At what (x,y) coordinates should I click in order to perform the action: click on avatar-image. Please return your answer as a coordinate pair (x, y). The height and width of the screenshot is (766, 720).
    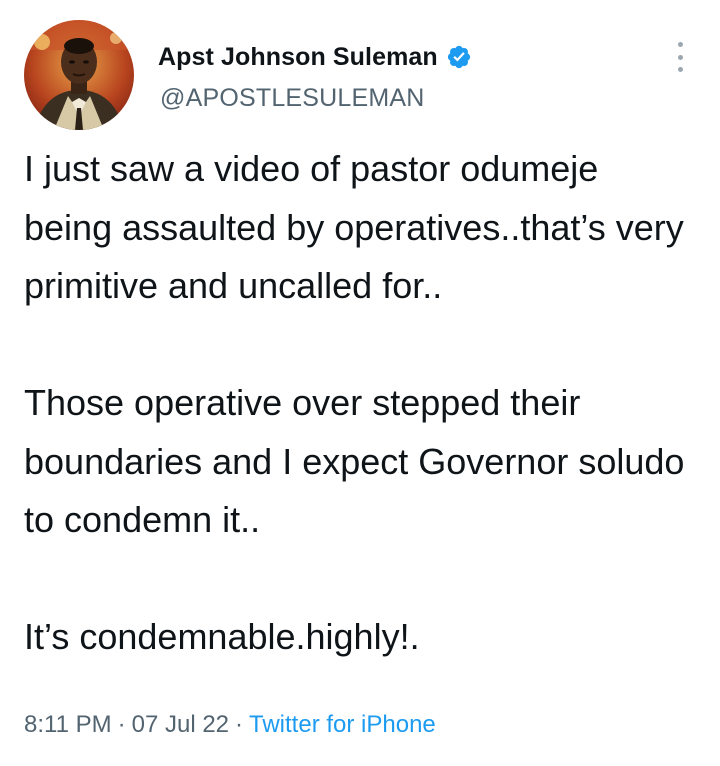
    Looking at the image, I should click on (79, 75).